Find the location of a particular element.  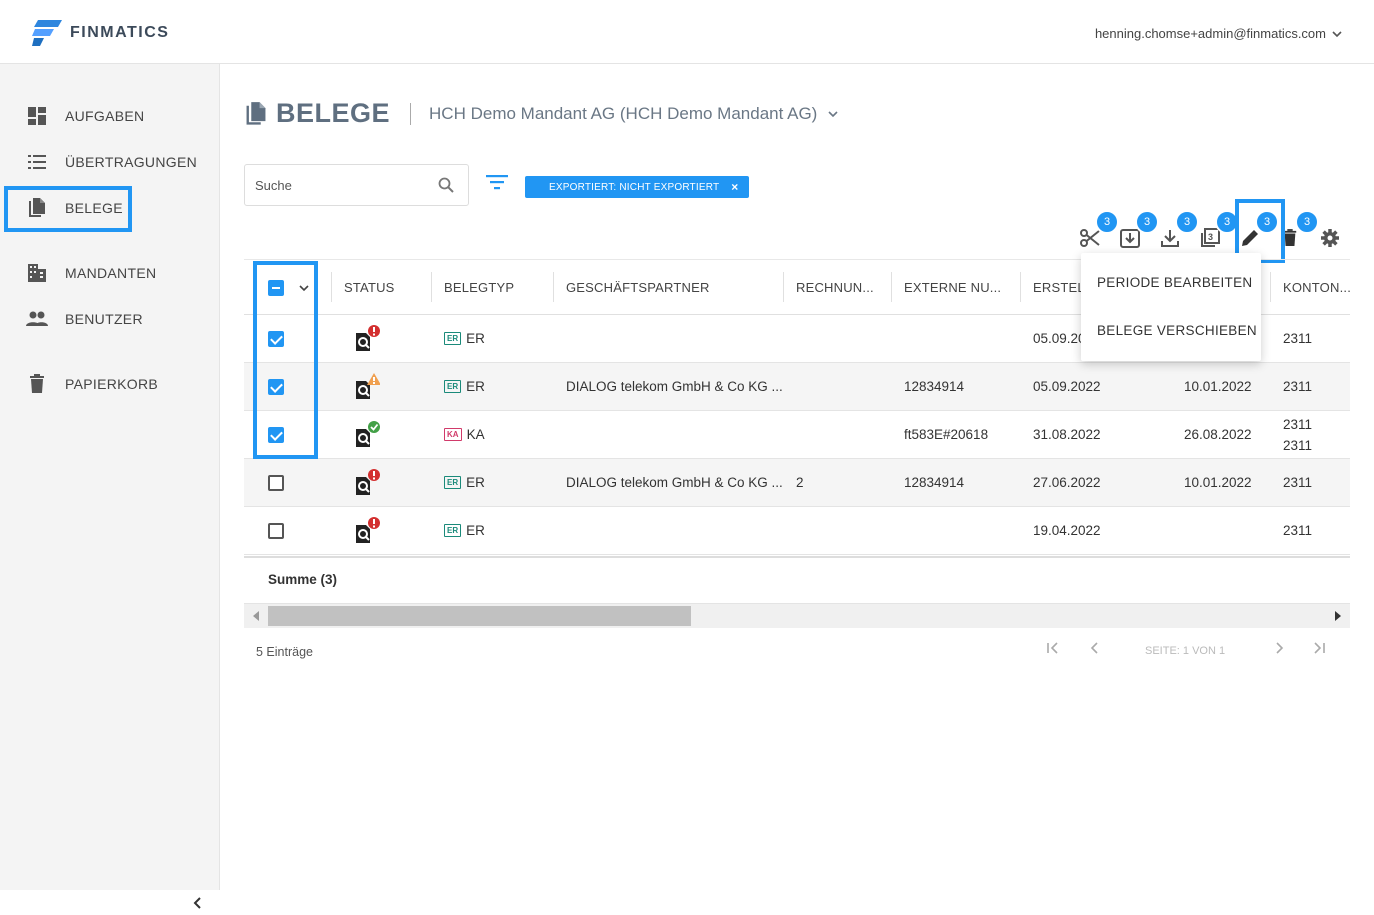

checkbox-highlight-frame is located at coordinates (285, 360).